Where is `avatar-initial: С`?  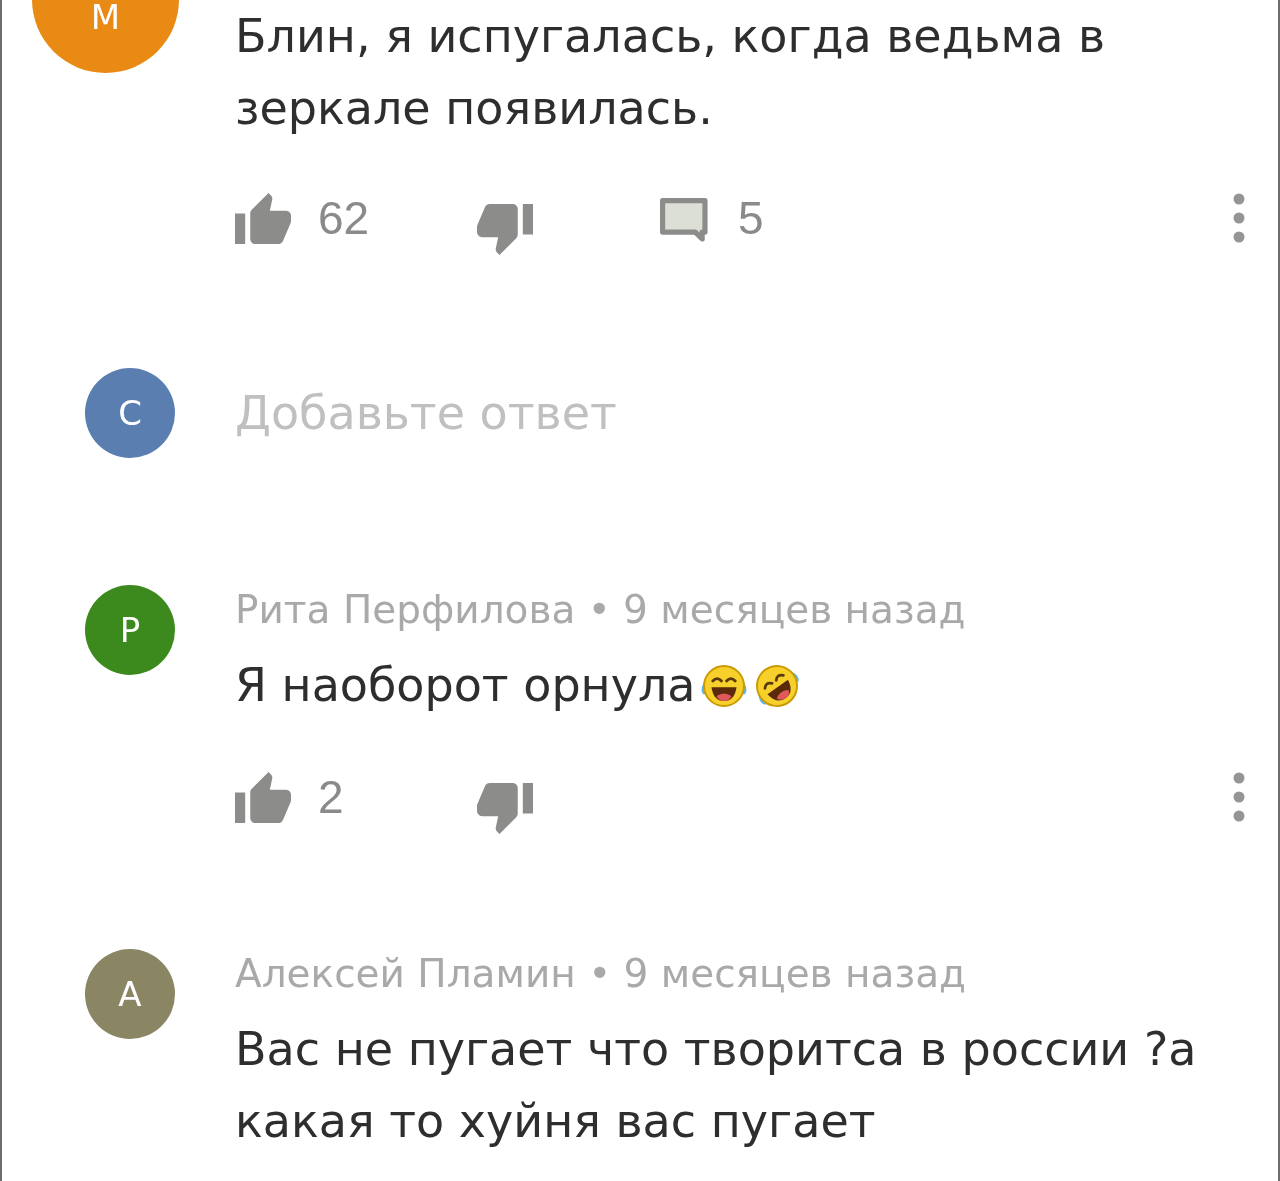
avatar-initial: С is located at coordinates (130, 413).